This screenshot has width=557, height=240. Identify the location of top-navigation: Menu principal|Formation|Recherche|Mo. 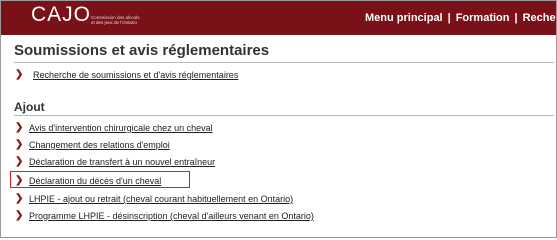
(460, 18).